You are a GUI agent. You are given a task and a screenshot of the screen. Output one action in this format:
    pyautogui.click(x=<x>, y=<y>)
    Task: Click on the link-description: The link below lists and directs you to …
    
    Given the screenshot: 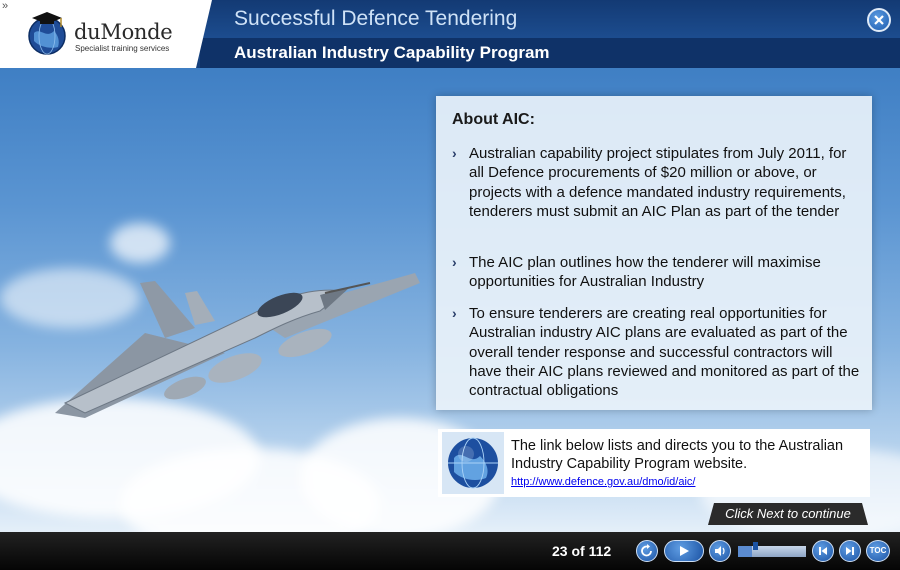 What is the action you would take?
    pyautogui.click(x=677, y=455)
    